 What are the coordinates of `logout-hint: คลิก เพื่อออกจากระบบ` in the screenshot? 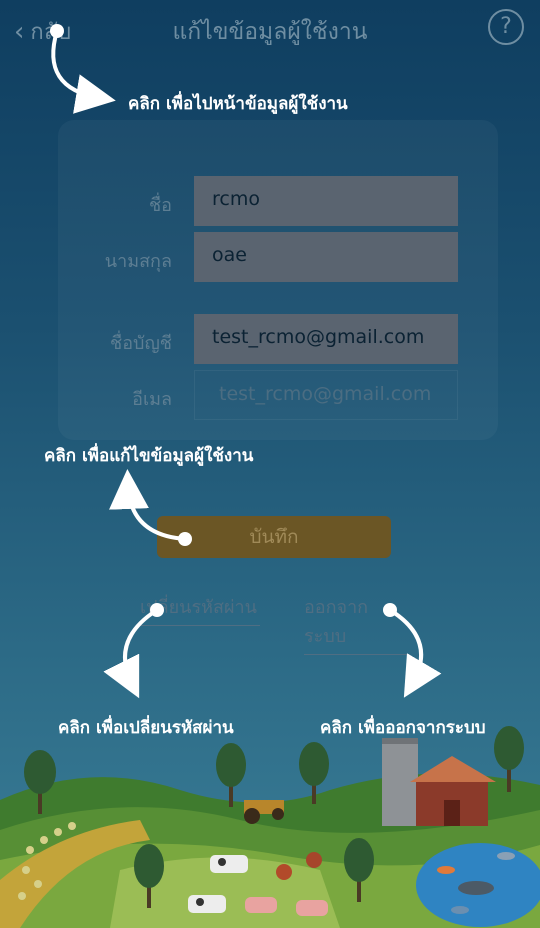 It's located at (403, 728).